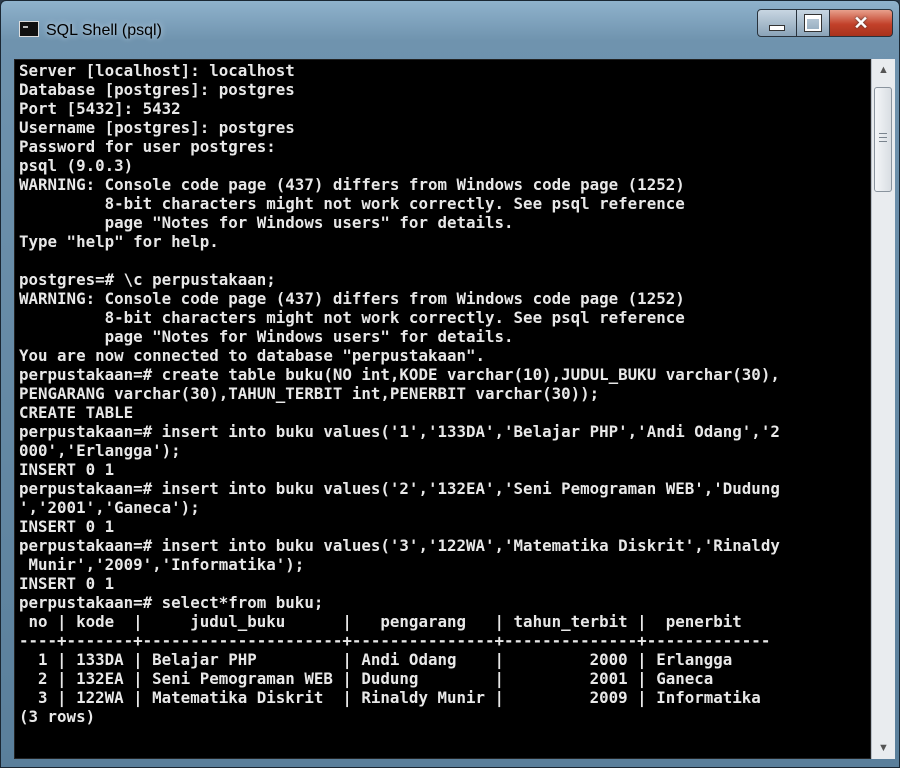 Image resolution: width=900 pixels, height=768 pixels. I want to click on window-title: SQL Shell (psql), so click(104, 30).